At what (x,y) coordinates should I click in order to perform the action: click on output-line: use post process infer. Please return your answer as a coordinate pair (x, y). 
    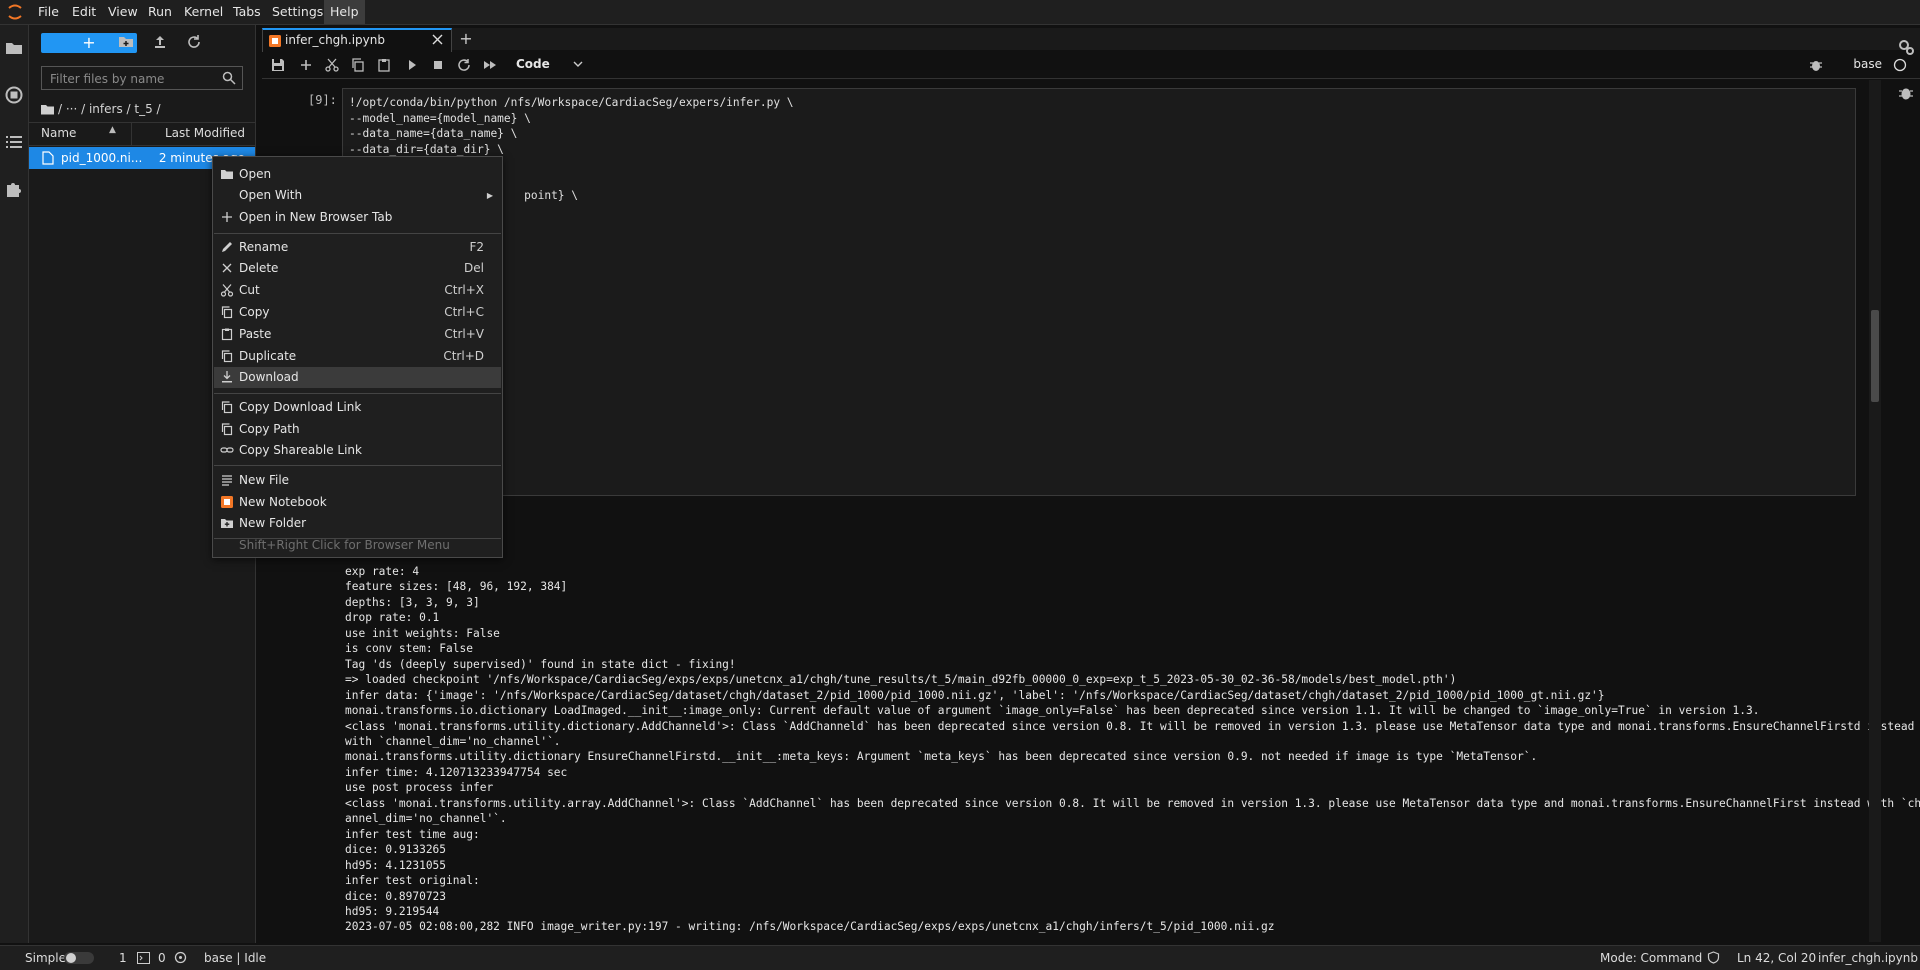
    Looking at the image, I should click on (419, 788).